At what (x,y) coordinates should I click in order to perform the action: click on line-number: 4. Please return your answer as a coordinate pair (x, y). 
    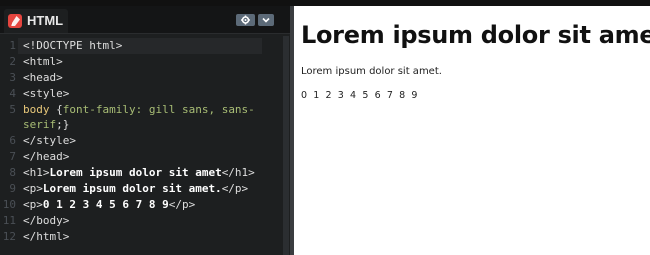
    Looking at the image, I should click on (12, 93).